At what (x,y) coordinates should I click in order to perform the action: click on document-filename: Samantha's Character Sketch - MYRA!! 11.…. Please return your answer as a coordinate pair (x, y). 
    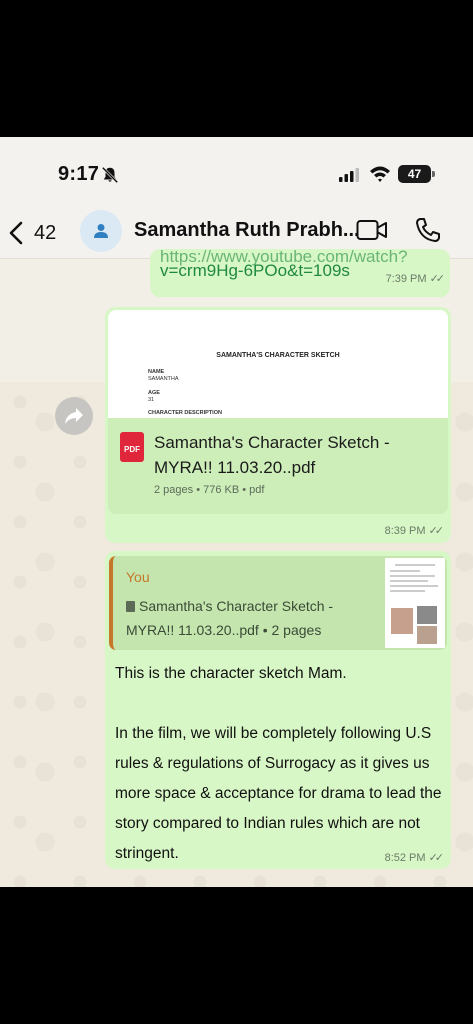
    Looking at the image, I should click on (294, 455).